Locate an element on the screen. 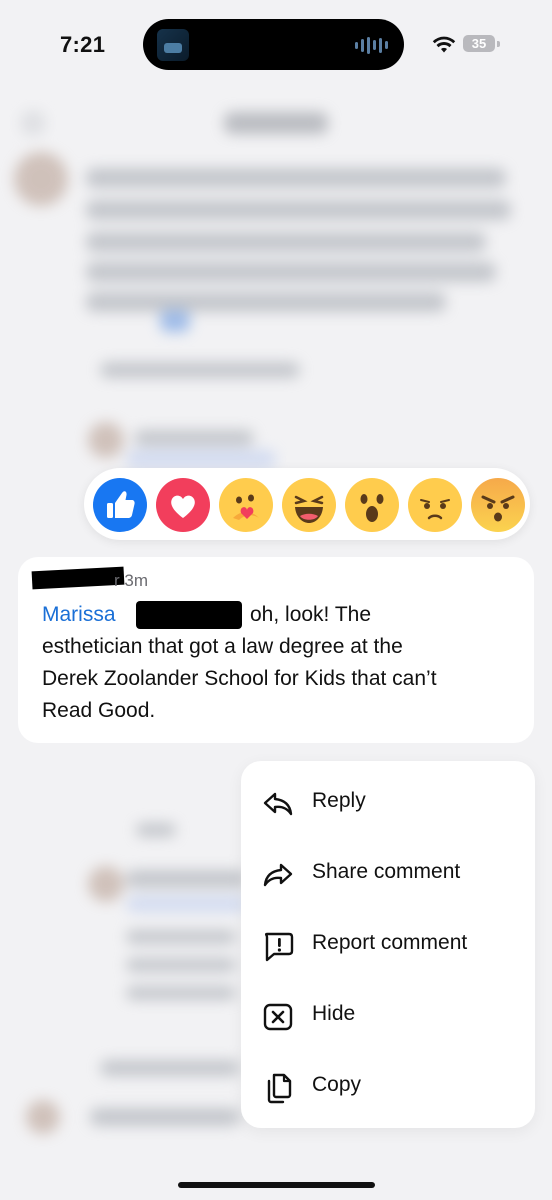  angry-reaction is located at coordinates (498, 505).